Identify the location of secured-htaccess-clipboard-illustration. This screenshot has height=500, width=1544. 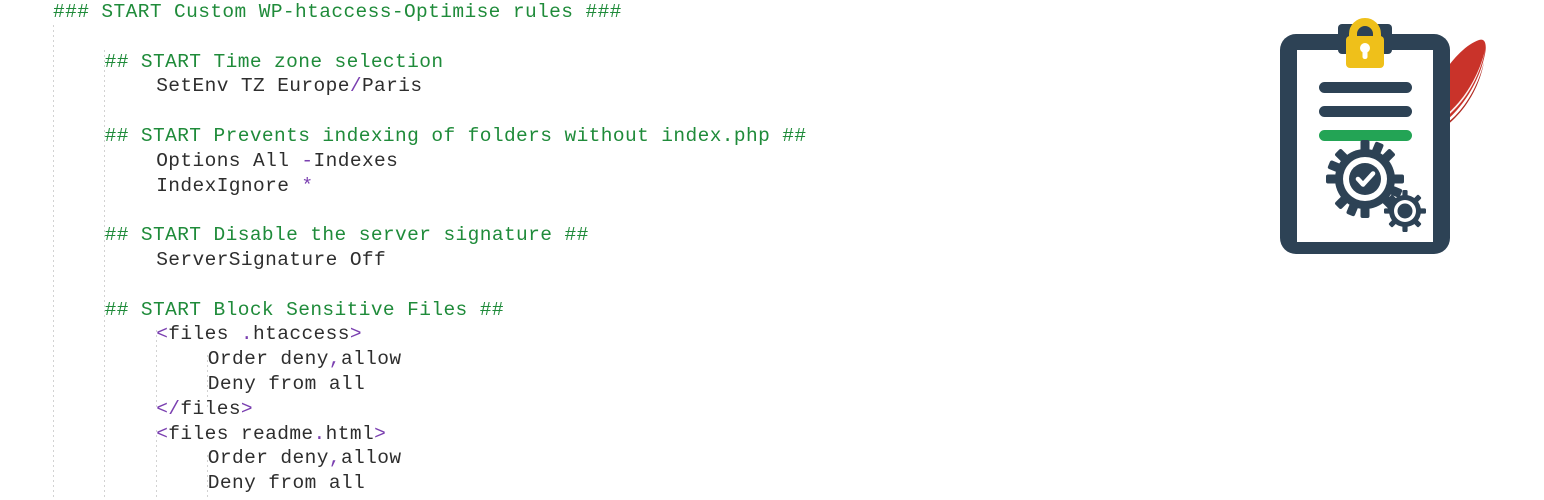
(1405, 144).